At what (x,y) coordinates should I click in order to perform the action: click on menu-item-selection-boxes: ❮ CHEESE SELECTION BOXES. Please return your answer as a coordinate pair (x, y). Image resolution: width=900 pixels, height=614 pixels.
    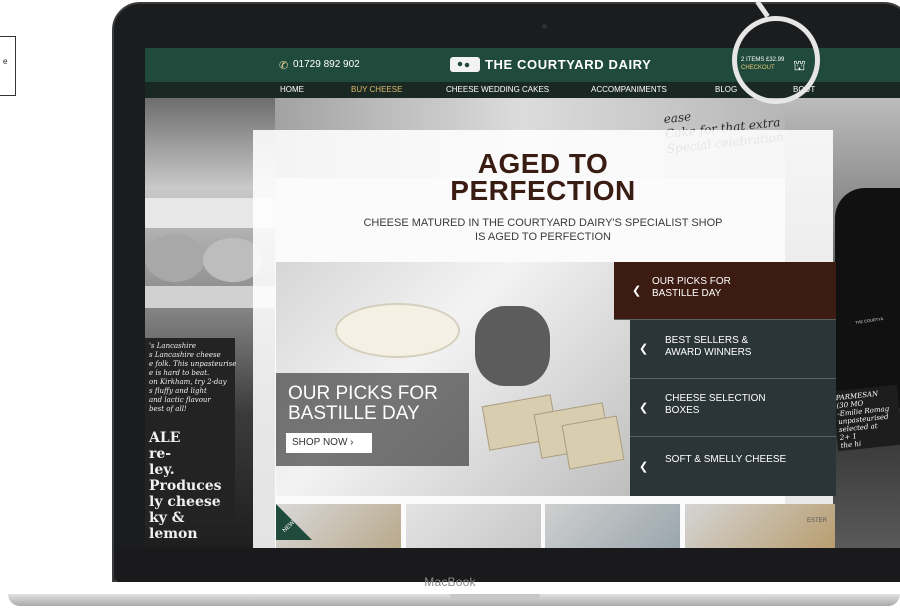
    Looking at the image, I should click on (733, 408).